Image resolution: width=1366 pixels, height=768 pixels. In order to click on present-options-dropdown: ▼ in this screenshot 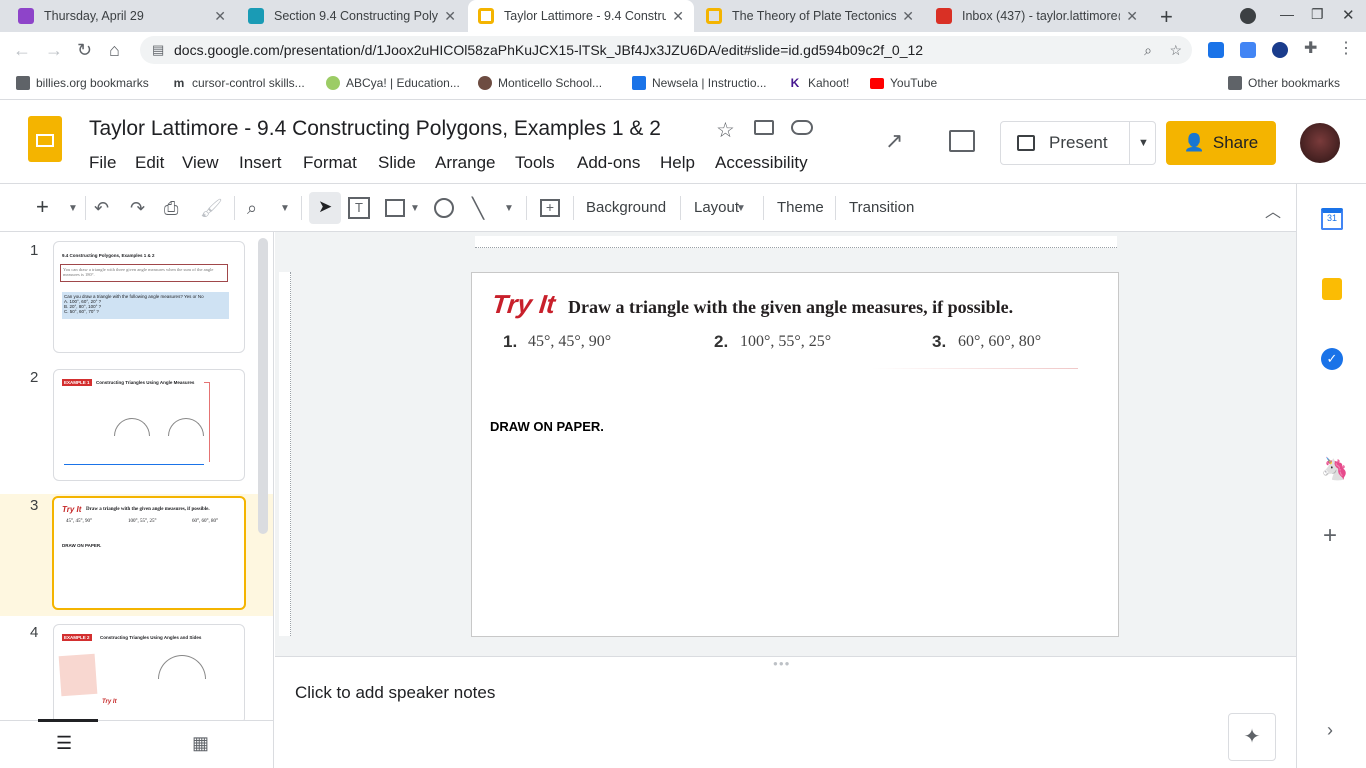, I will do `click(1143, 143)`.